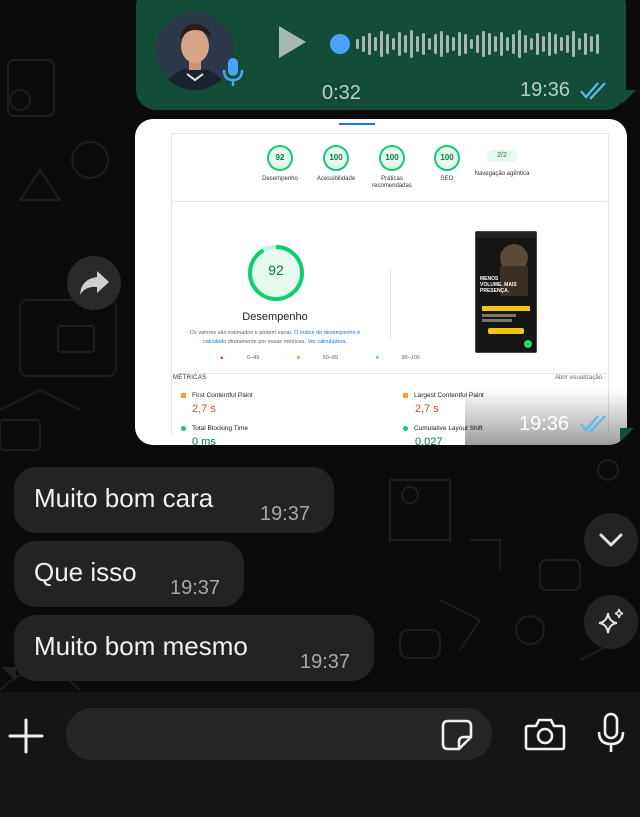 The image size is (640, 817). What do you see at coordinates (141, 646) in the screenshot?
I see `message-text: Muito bom mesmo` at bounding box center [141, 646].